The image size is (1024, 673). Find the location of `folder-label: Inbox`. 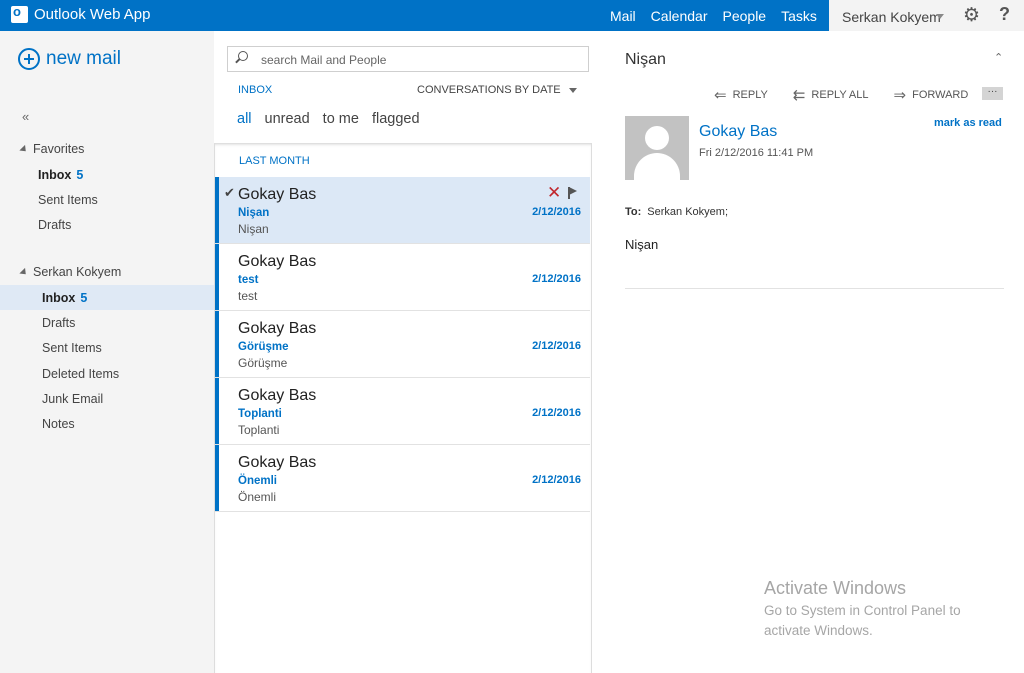

folder-label: Inbox is located at coordinates (55, 175).